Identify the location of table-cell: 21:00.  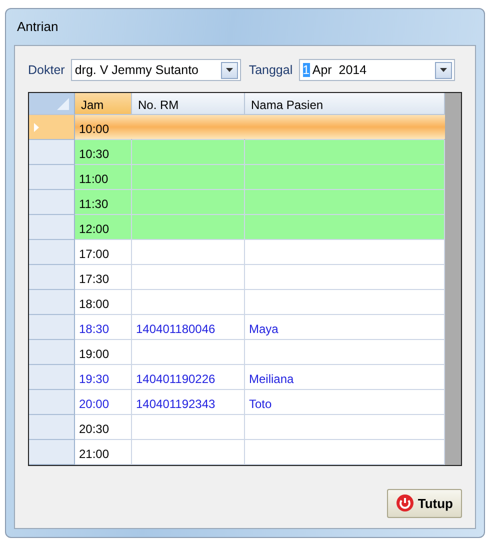
(103, 452).